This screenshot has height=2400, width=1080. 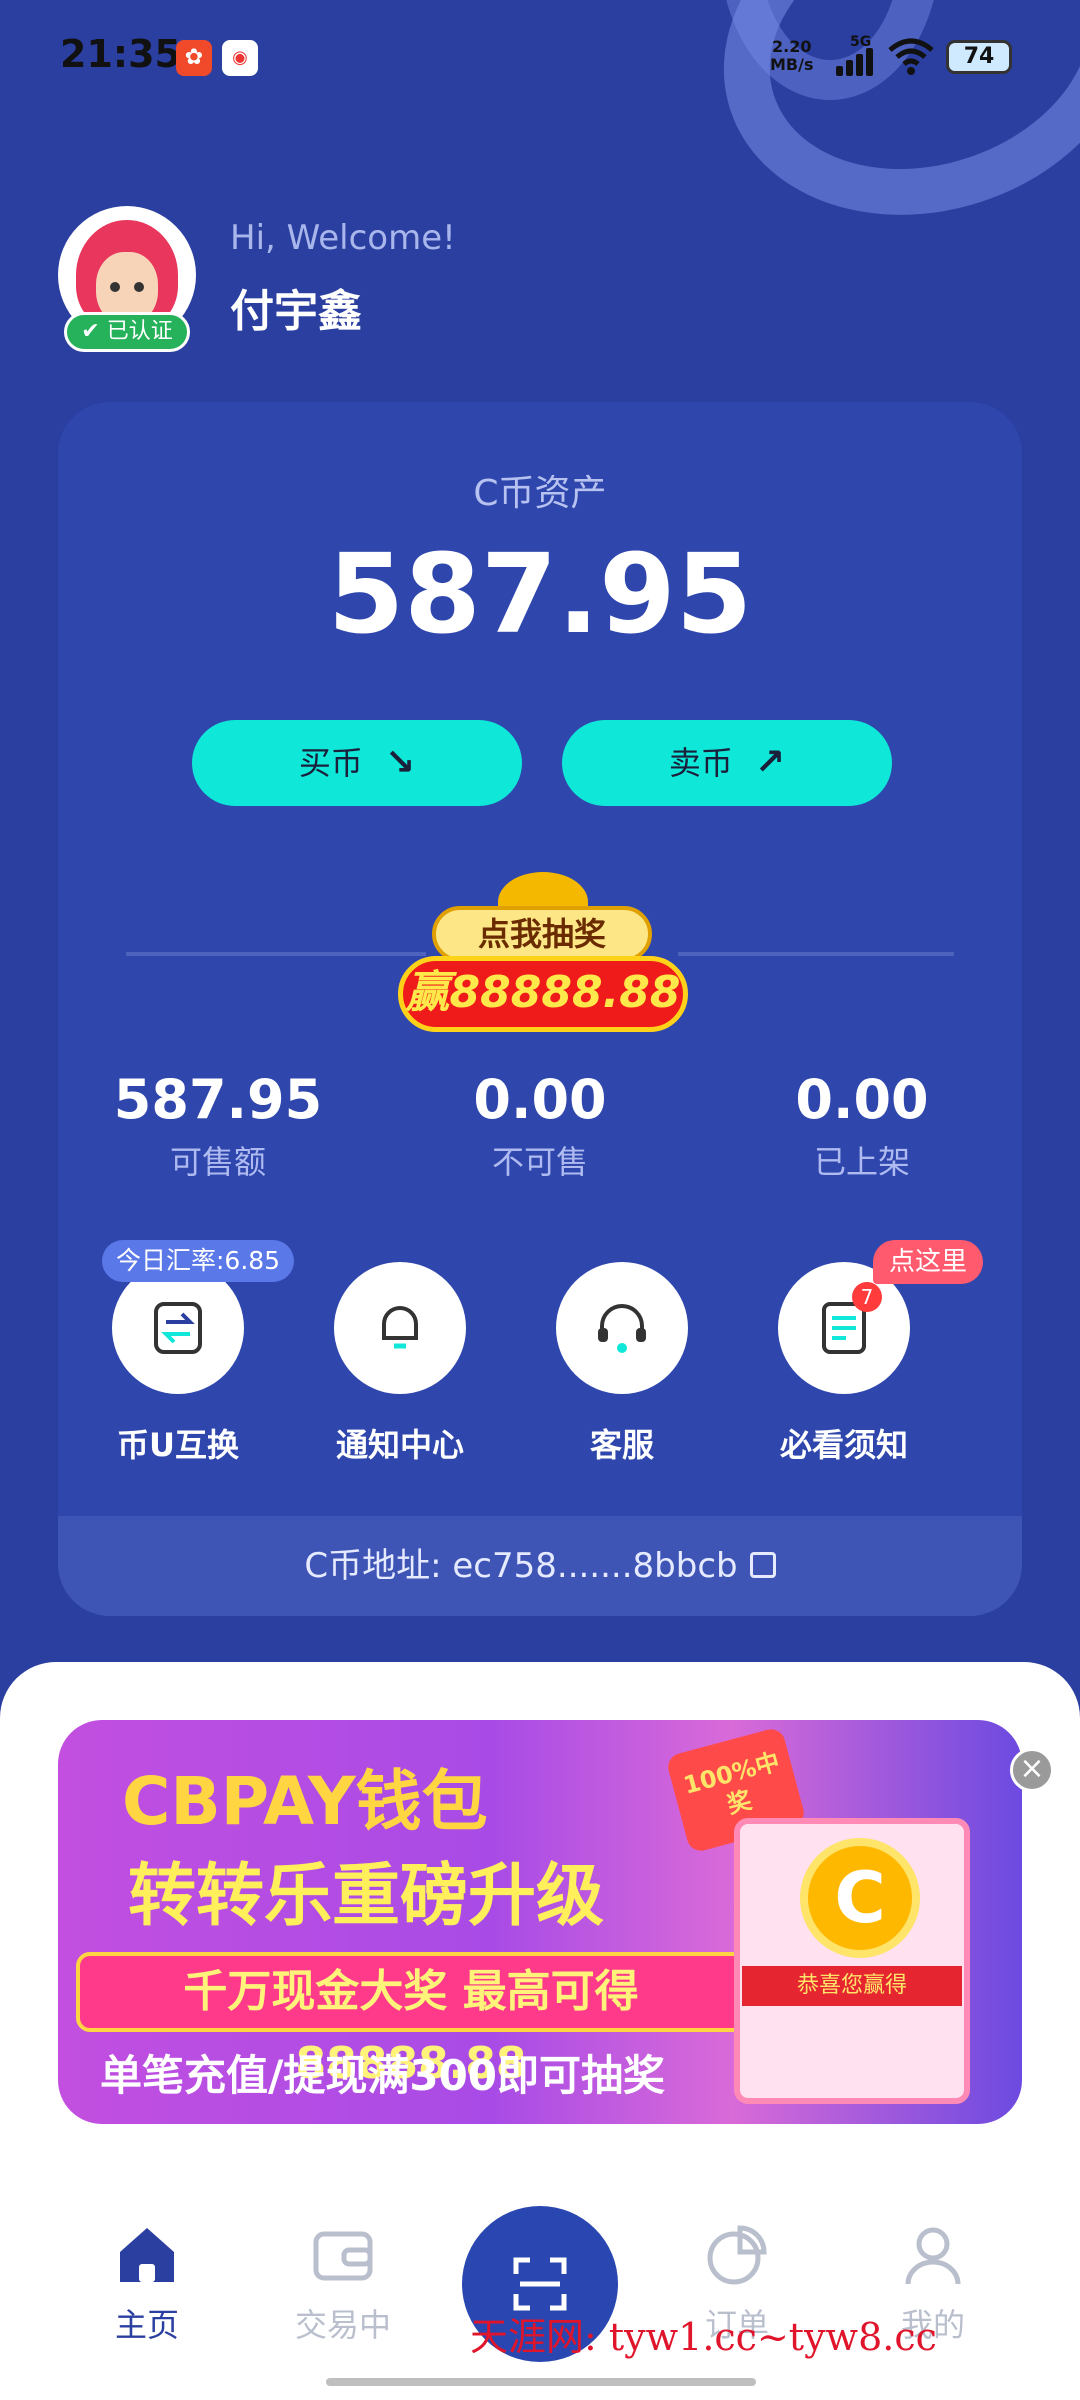 I want to click on must-read-button: 7 必看须知, so click(x=844, y=1364).